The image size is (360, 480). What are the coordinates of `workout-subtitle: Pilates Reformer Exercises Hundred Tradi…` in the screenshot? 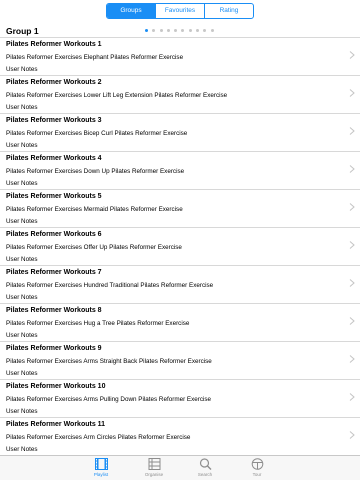 It's located at (110, 285).